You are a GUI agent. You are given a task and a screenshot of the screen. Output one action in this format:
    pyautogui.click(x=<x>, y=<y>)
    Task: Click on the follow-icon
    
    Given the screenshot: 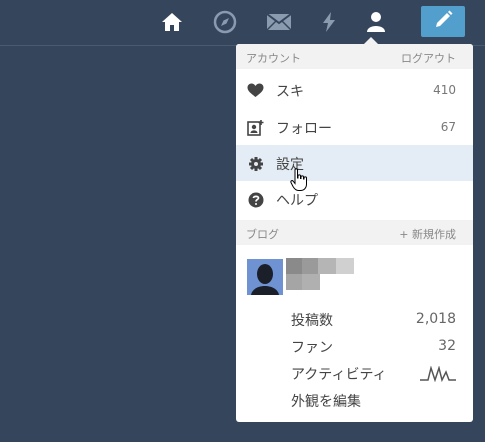 What is the action you would take?
    pyautogui.click(x=255, y=127)
    